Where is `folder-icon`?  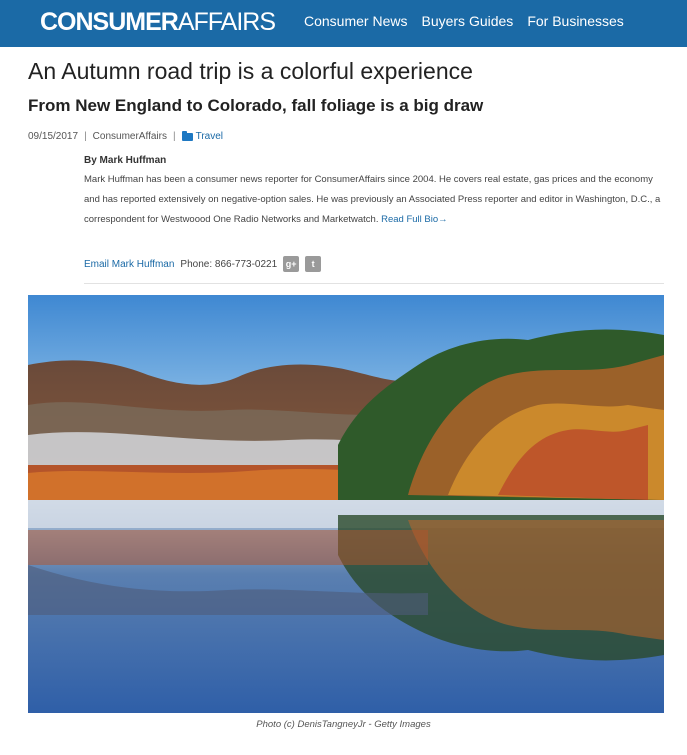
folder-icon is located at coordinates (187, 135).